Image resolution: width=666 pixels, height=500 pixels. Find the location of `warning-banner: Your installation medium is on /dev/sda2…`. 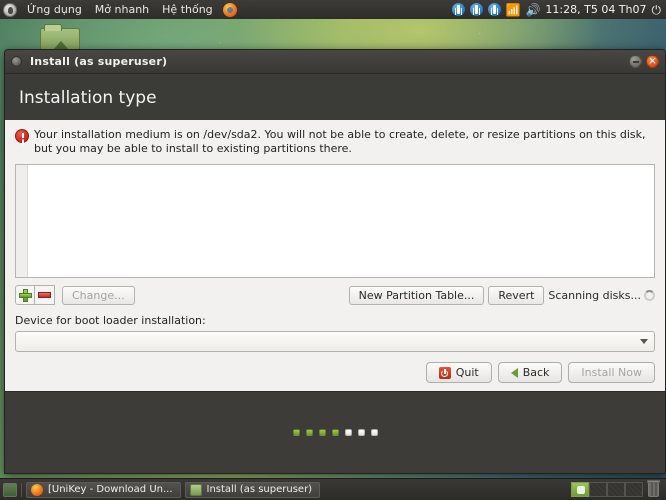

warning-banner: Your installation medium is on /dev/sda2… is located at coordinates (335, 142).